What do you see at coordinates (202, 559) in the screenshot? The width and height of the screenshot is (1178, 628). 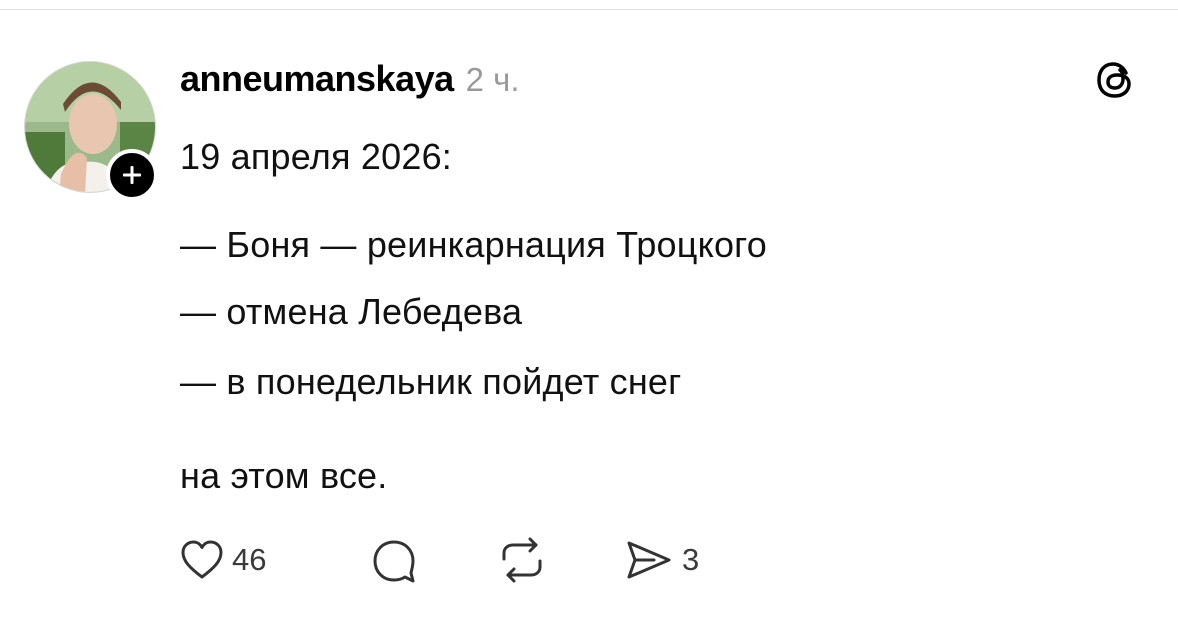 I see `heart-icon` at bounding box center [202, 559].